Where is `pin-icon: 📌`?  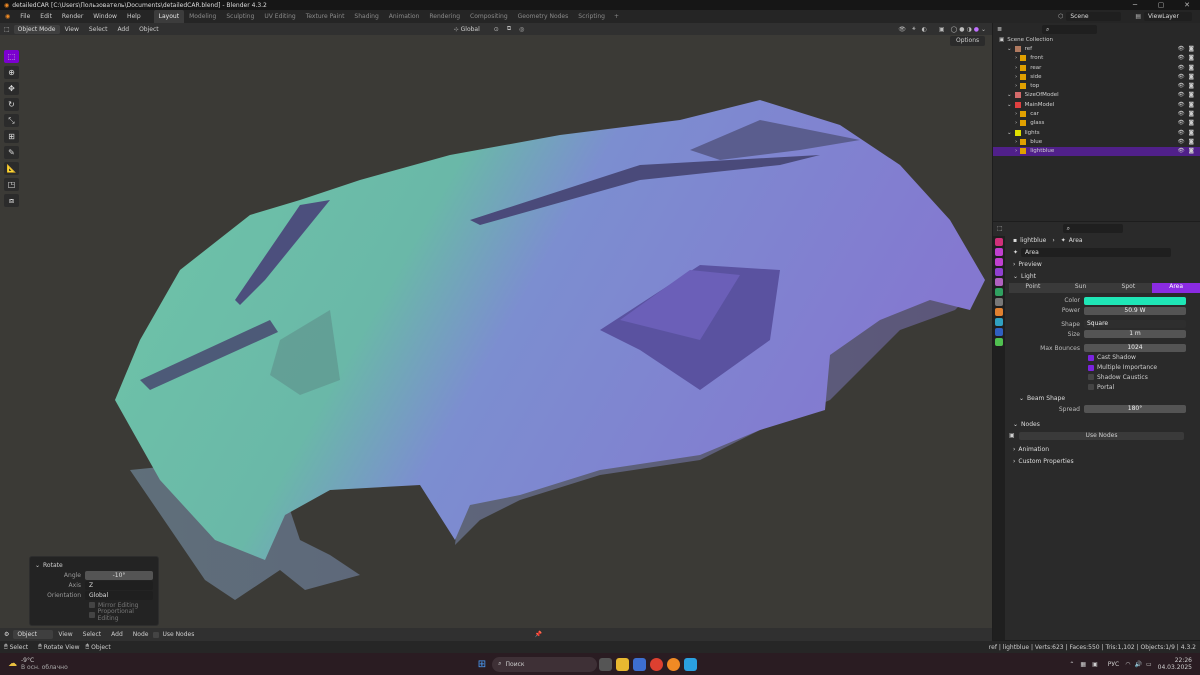 pin-icon: 📌 is located at coordinates (538, 634).